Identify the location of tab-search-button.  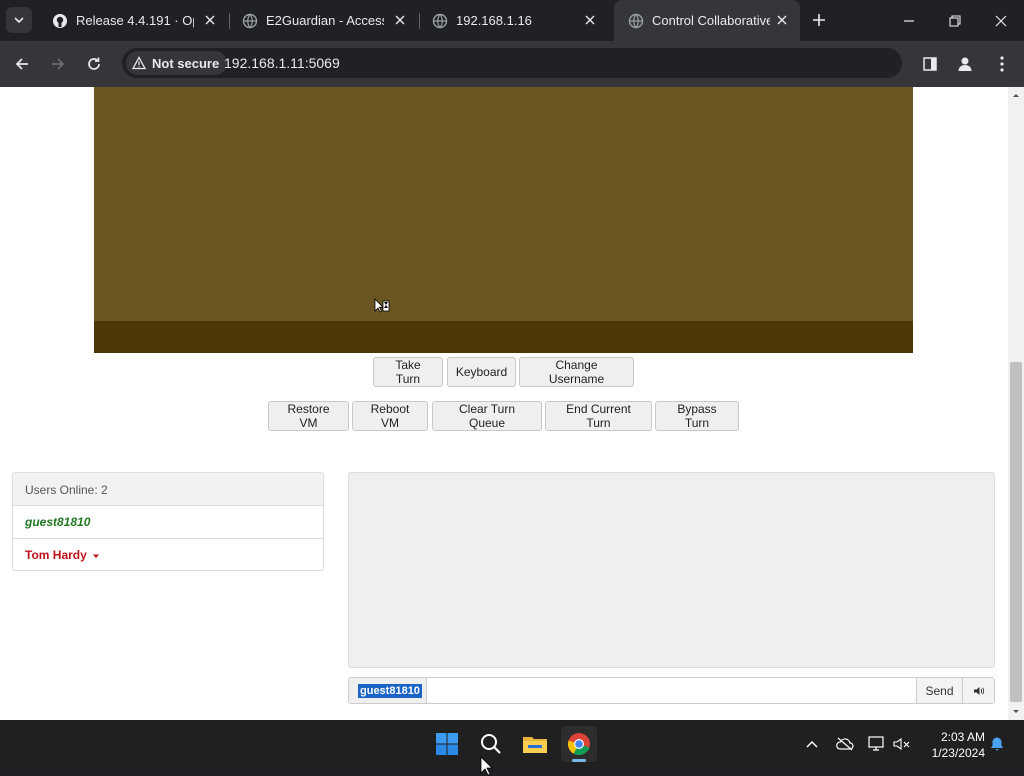
(19, 20).